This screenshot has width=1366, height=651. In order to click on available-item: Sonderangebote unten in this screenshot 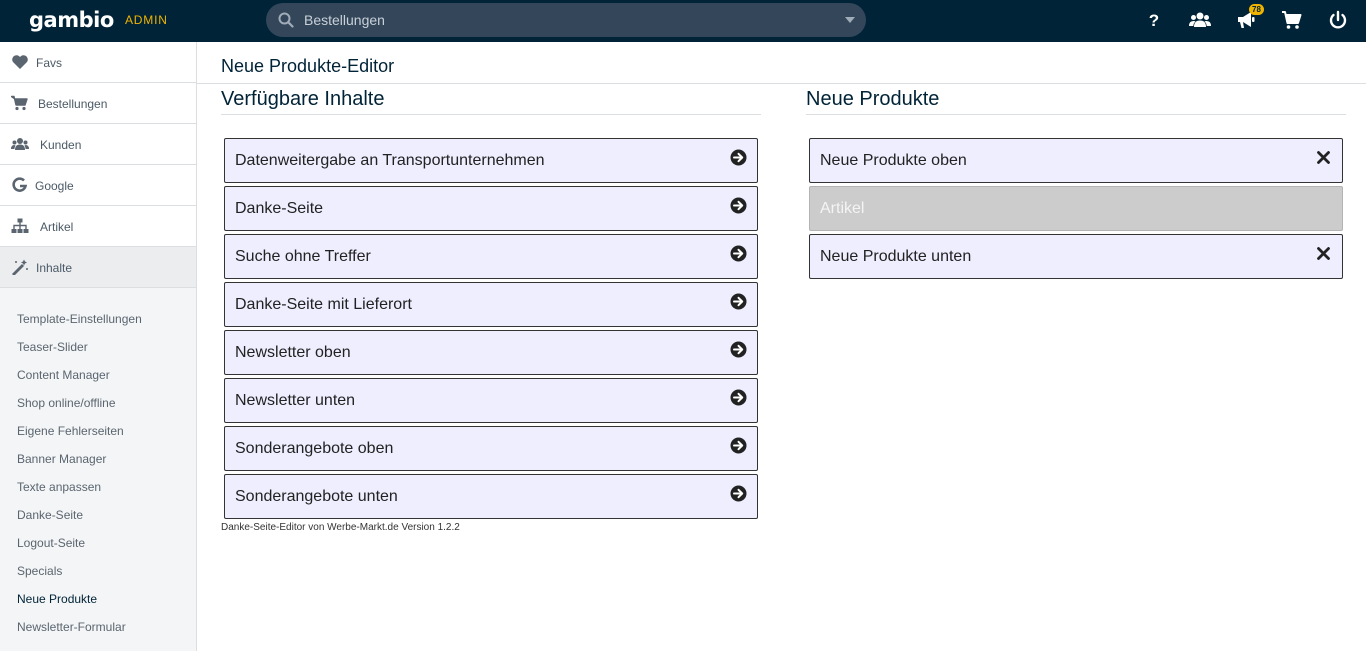, I will do `click(491, 496)`.